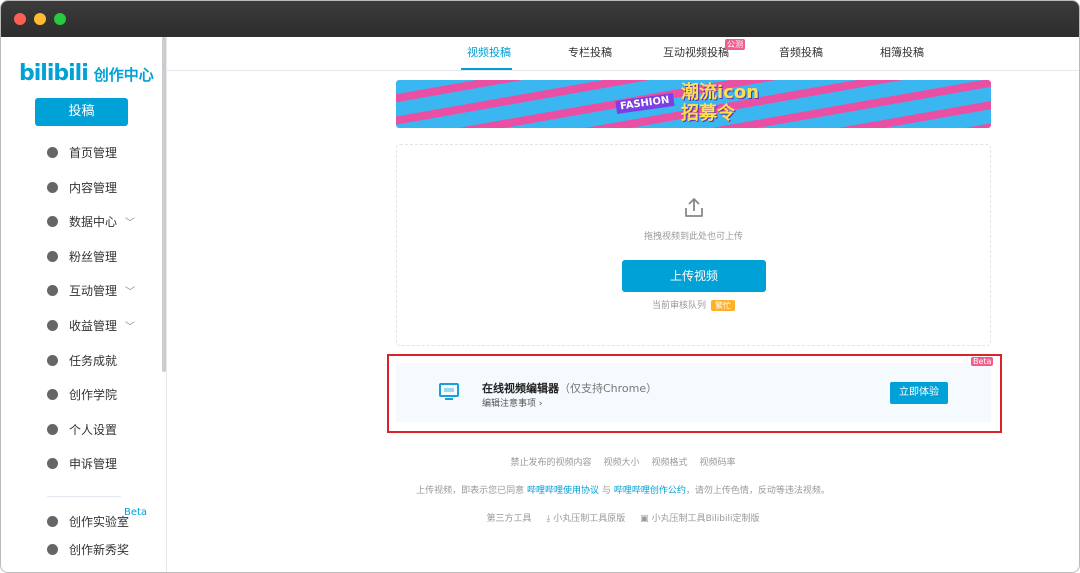 Image resolution: width=1080 pixels, height=573 pixels. Describe the element at coordinates (123, 75) in the screenshot. I see `logo-suffix: 创作中心` at that location.